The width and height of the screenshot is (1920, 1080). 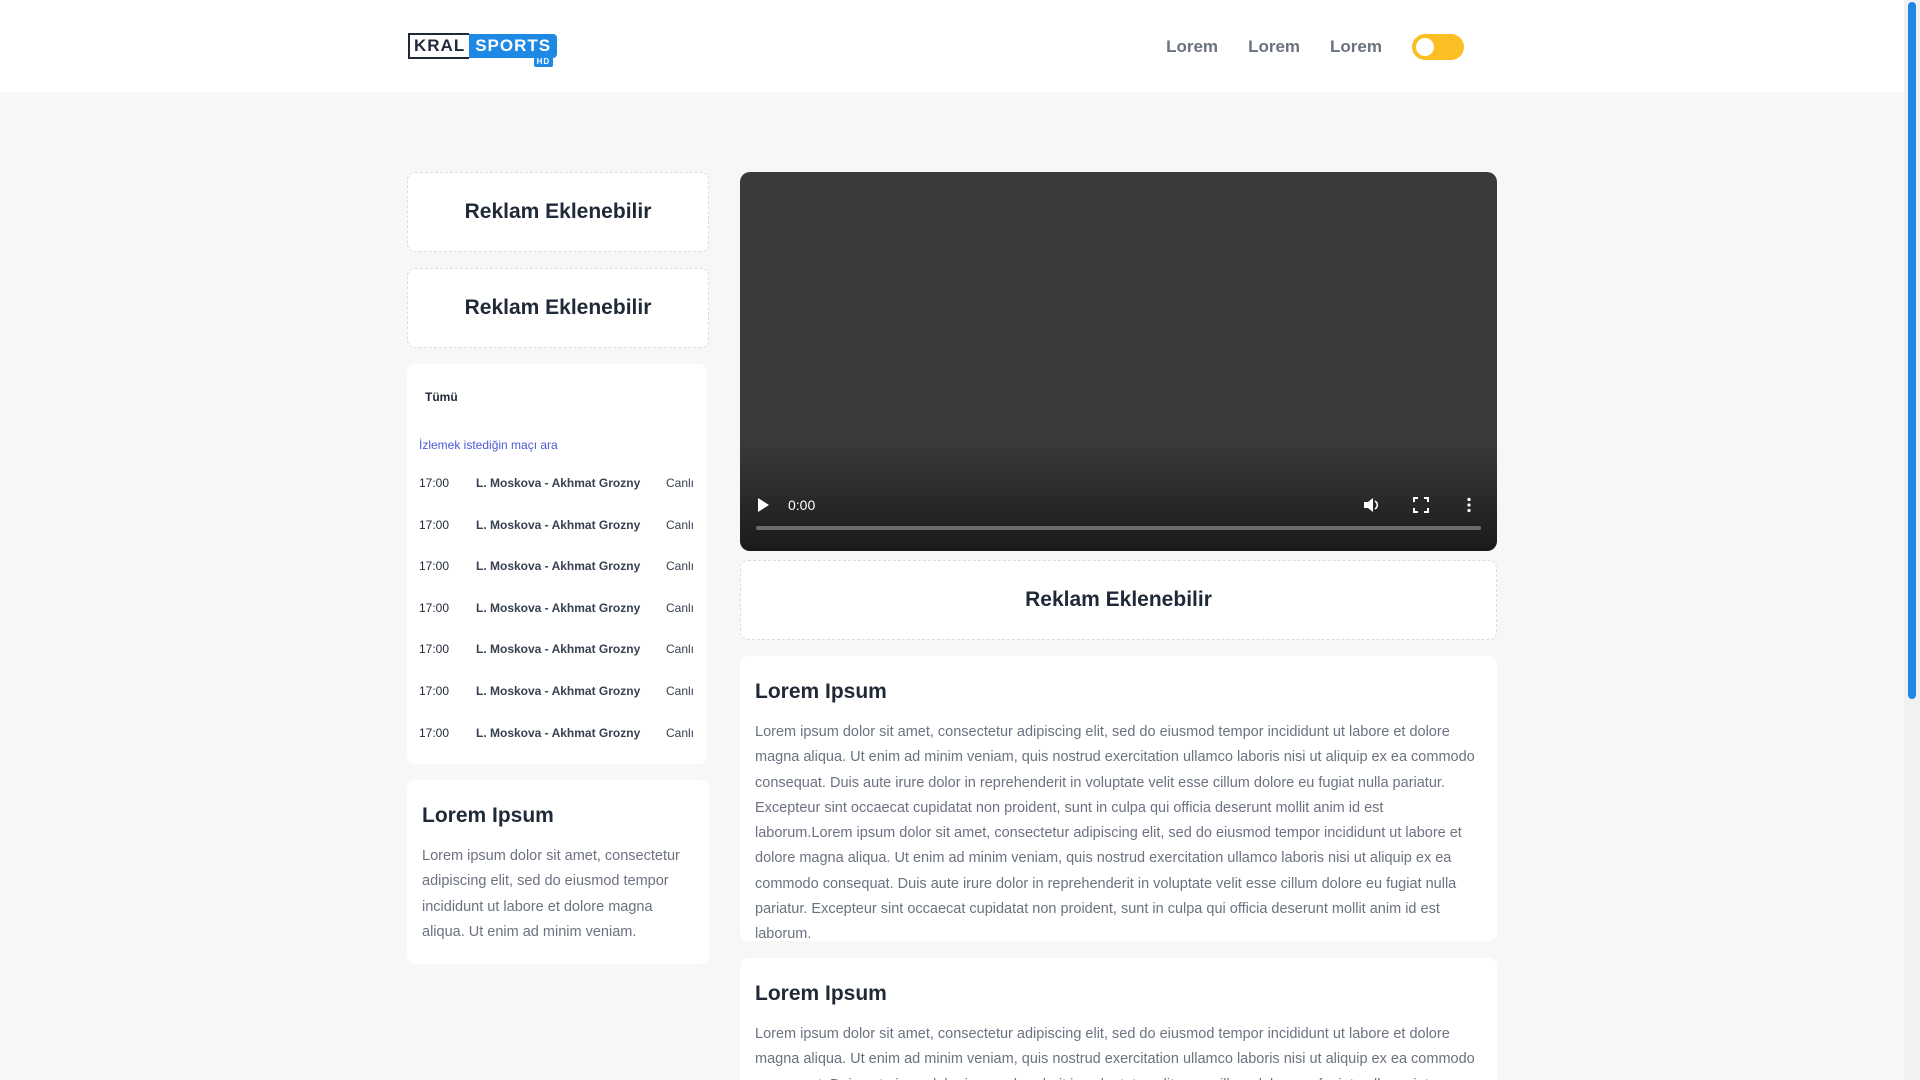 What do you see at coordinates (1118, 496) in the screenshot?
I see `video-controls-gradient` at bounding box center [1118, 496].